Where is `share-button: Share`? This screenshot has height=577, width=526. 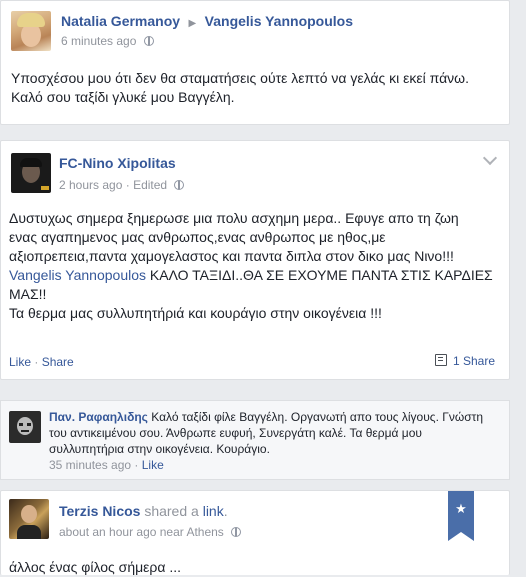 share-button: Share is located at coordinates (58, 362).